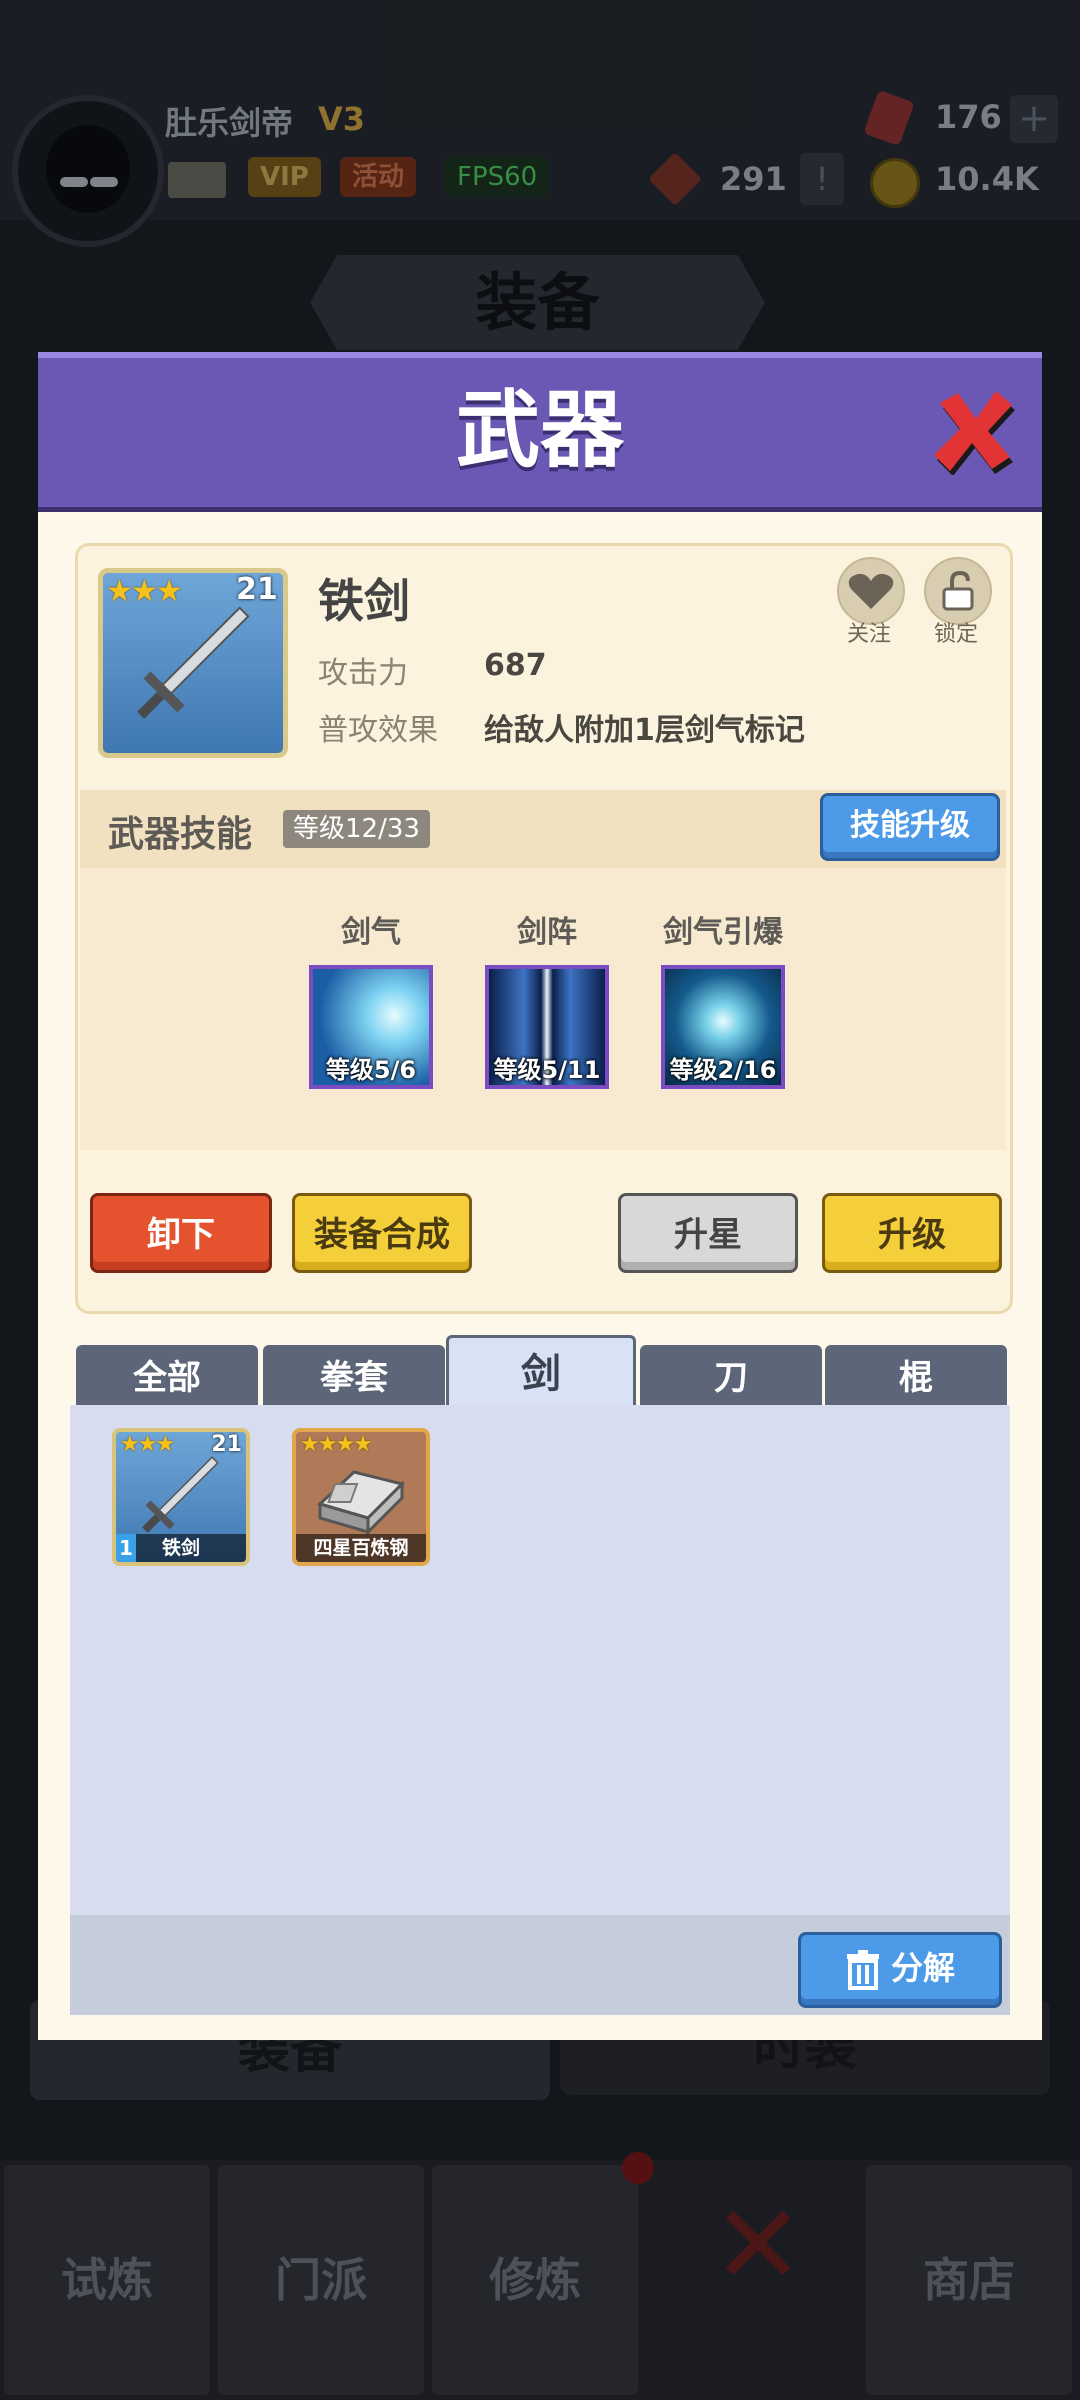 The width and height of the screenshot is (1080, 2400). What do you see at coordinates (968, 117) in the screenshot?
I see `gem-count: 176` at bounding box center [968, 117].